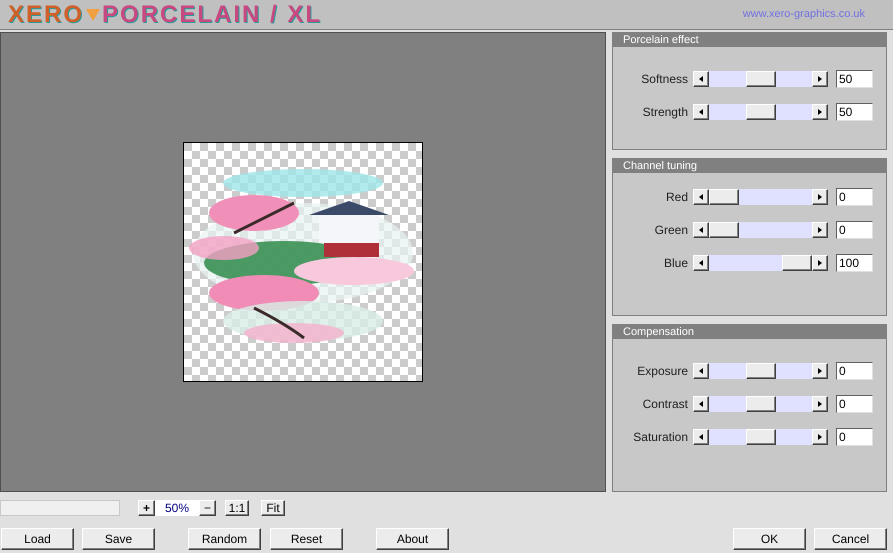  What do you see at coordinates (854, 263) in the screenshot?
I see `value-field: 100` at bounding box center [854, 263].